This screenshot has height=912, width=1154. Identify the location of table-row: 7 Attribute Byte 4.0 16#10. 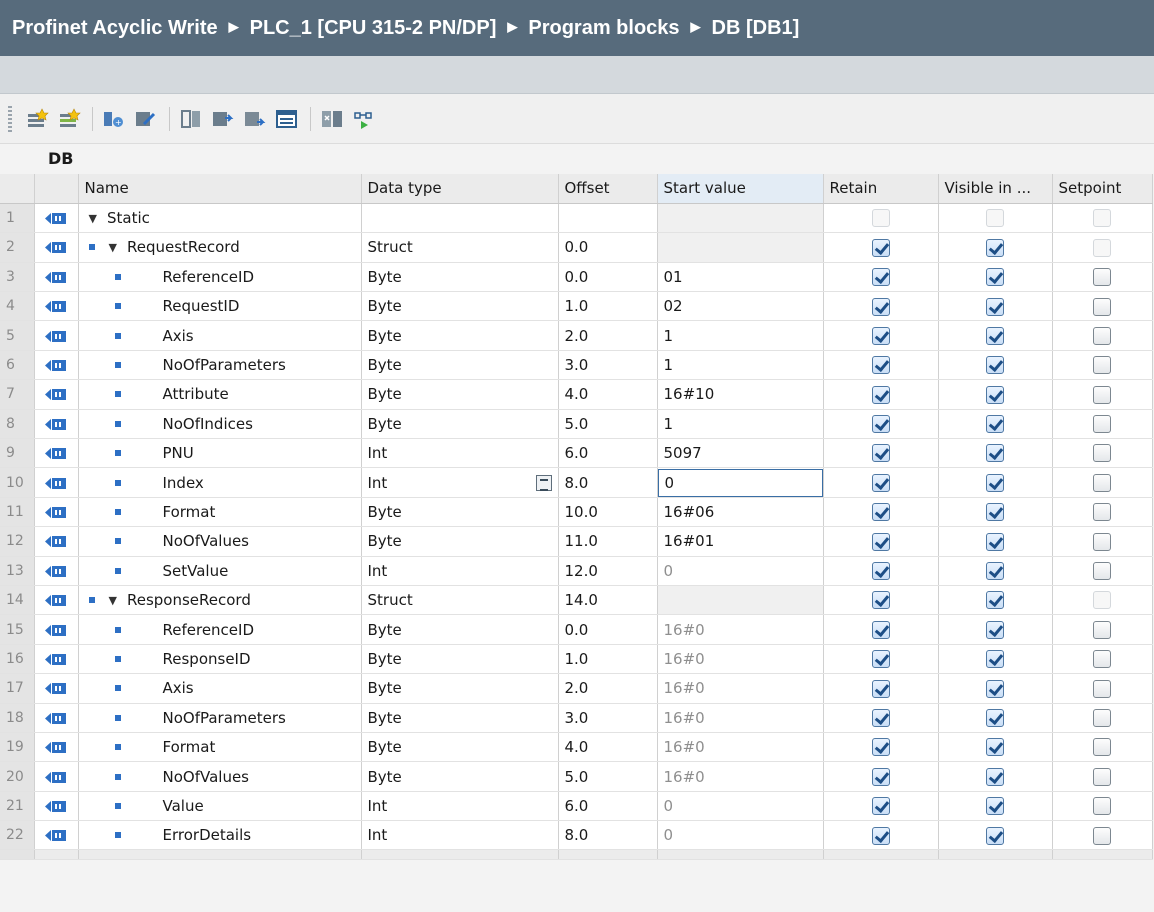
(576, 394).